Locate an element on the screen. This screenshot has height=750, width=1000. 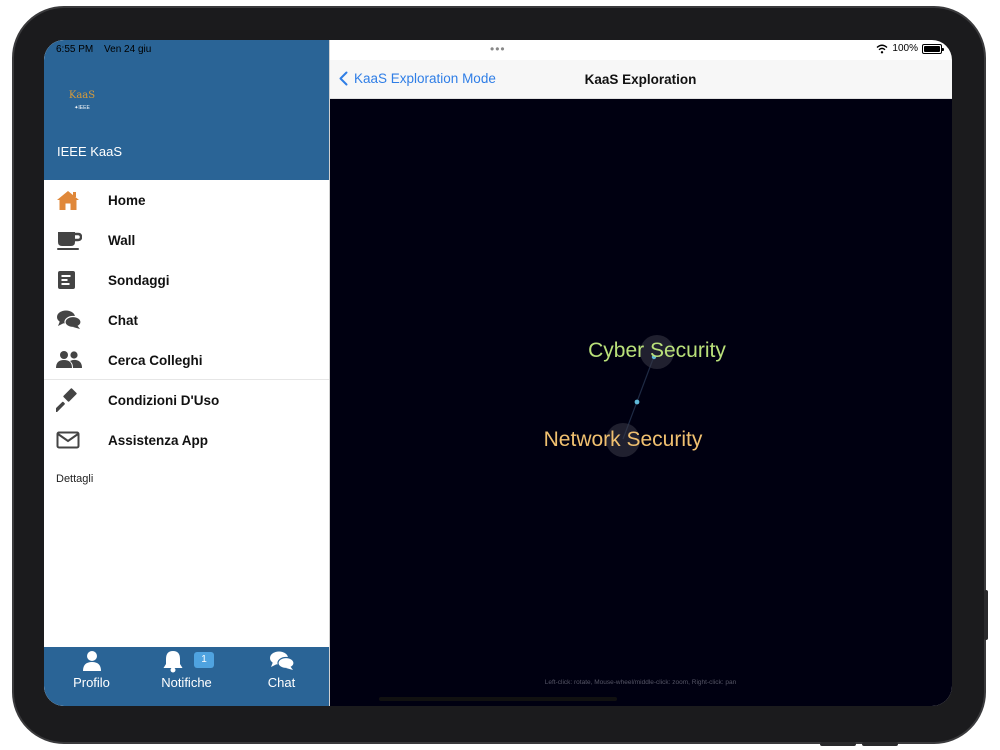
user-icon is located at coordinates (91, 661).